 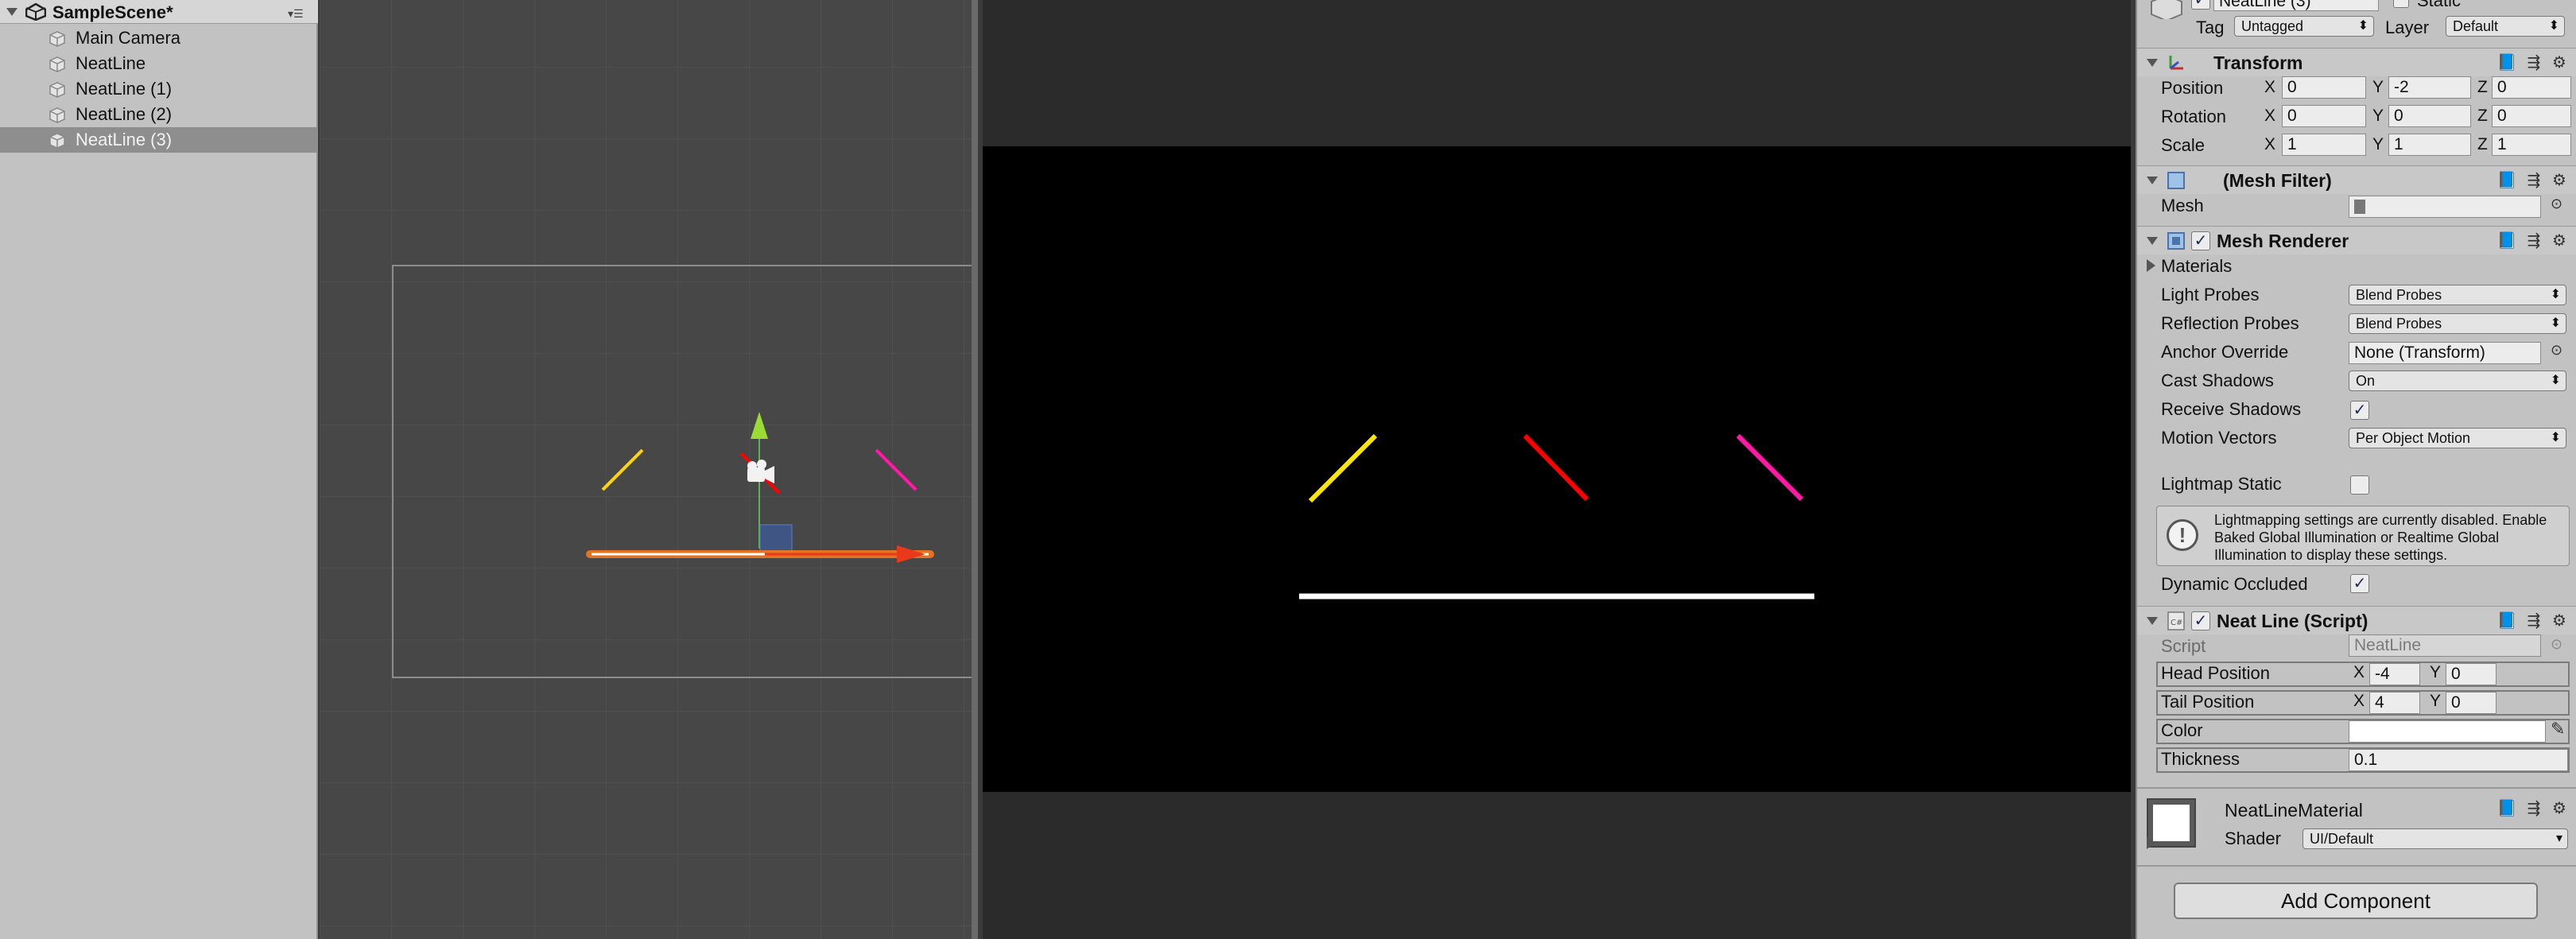 What do you see at coordinates (2401, 4) in the screenshot?
I see `static-checkbox` at bounding box center [2401, 4].